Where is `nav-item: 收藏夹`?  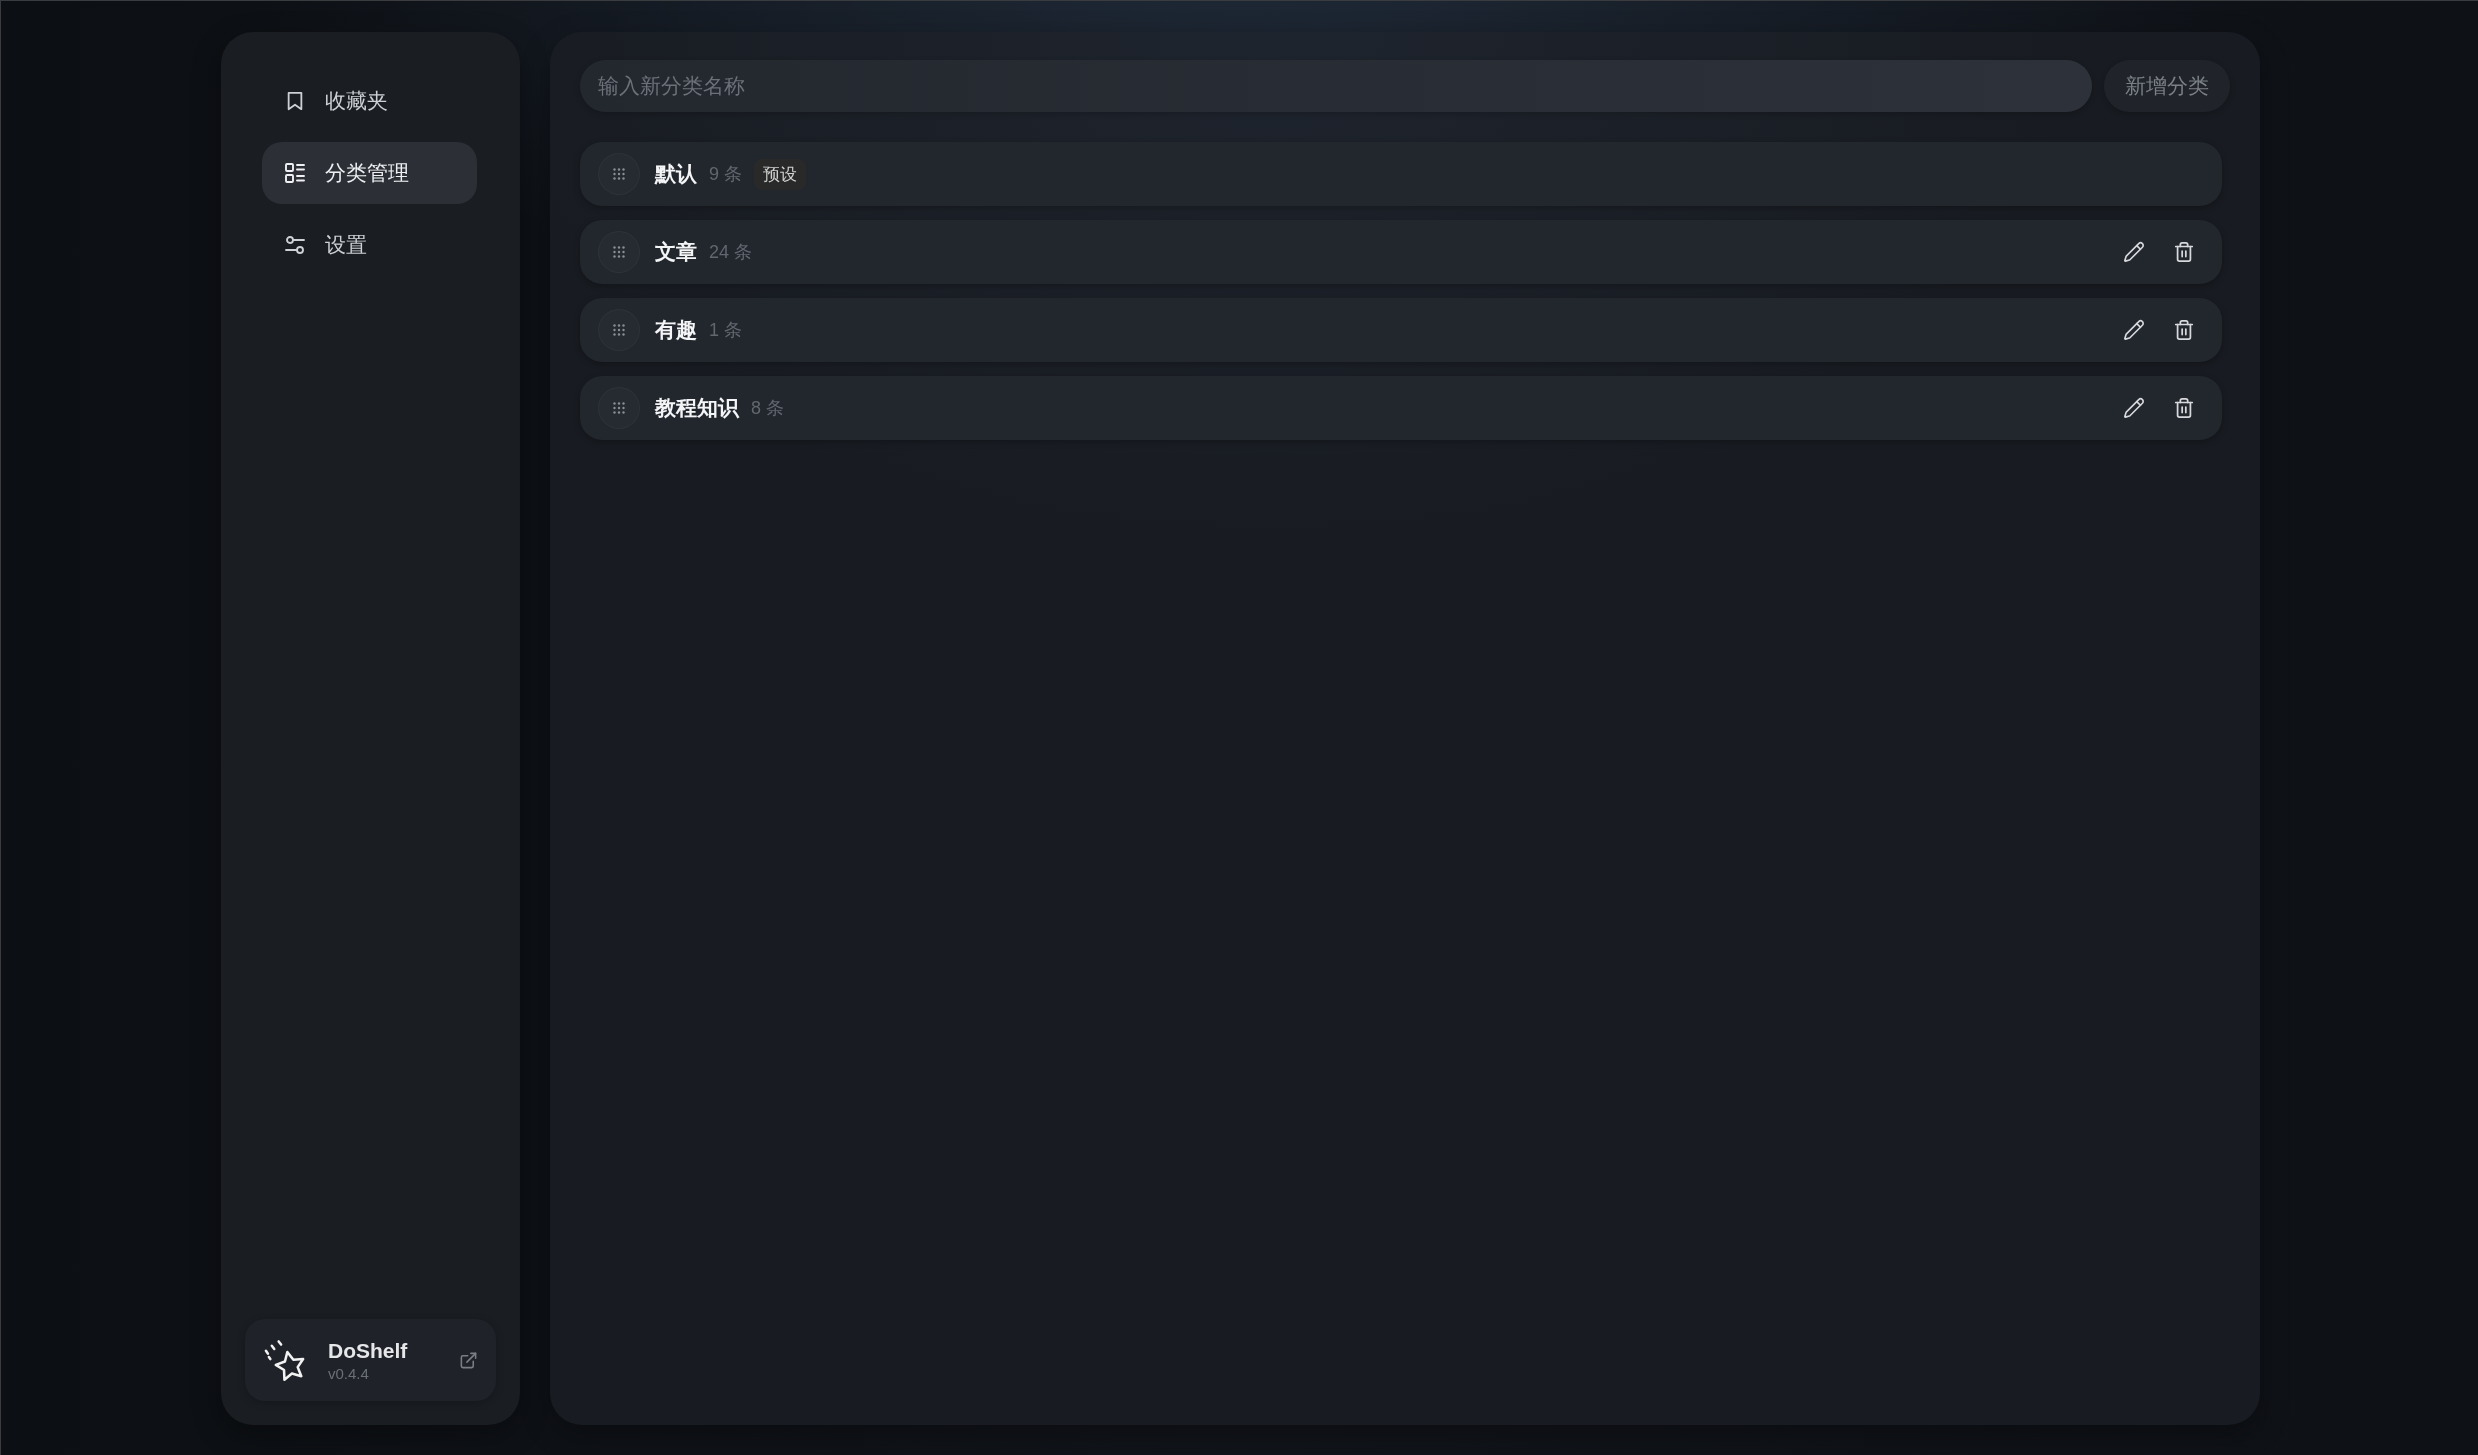 nav-item: 收藏夹 is located at coordinates (369, 101).